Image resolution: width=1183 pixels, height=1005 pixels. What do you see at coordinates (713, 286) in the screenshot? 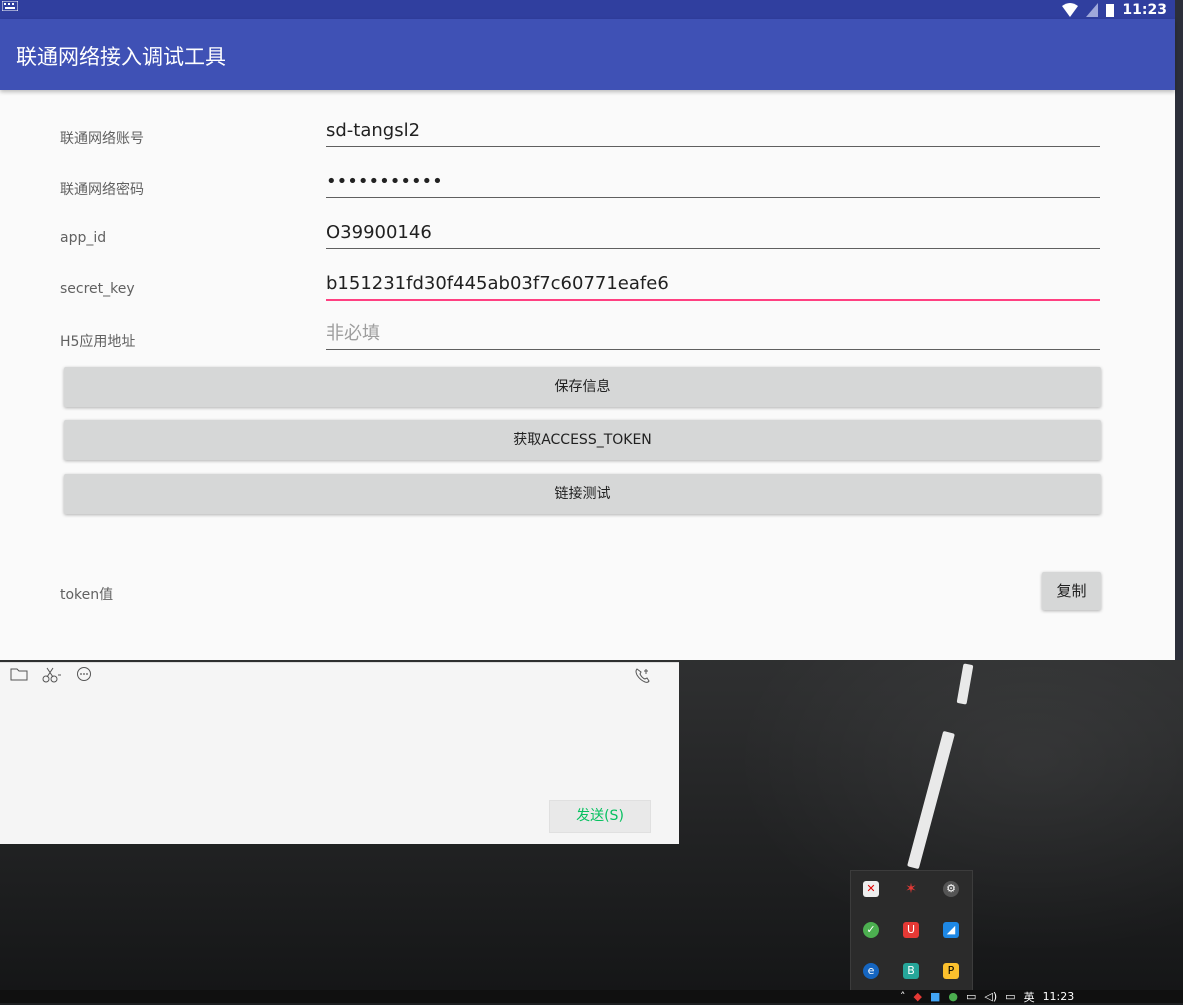
I see `secret-key-input: b151231fd30f445ab03f7c60771eafe6` at bounding box center [713, 286].